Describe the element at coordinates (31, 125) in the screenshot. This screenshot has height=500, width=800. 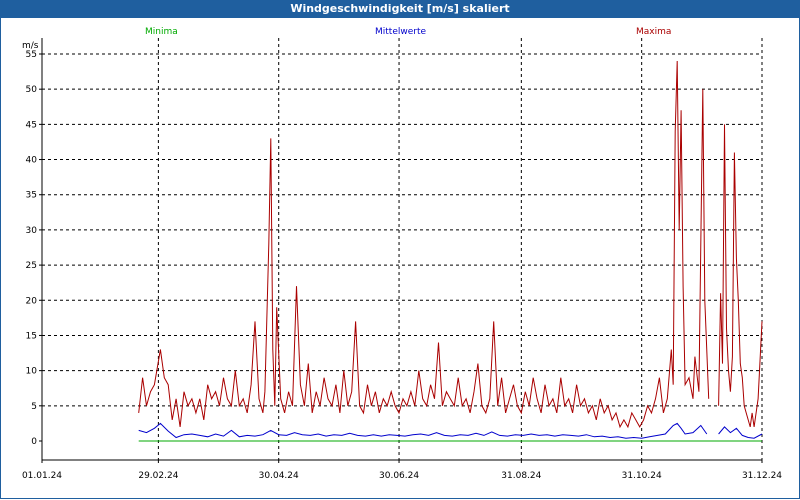
I see `y-tick-label: 45` at that location.